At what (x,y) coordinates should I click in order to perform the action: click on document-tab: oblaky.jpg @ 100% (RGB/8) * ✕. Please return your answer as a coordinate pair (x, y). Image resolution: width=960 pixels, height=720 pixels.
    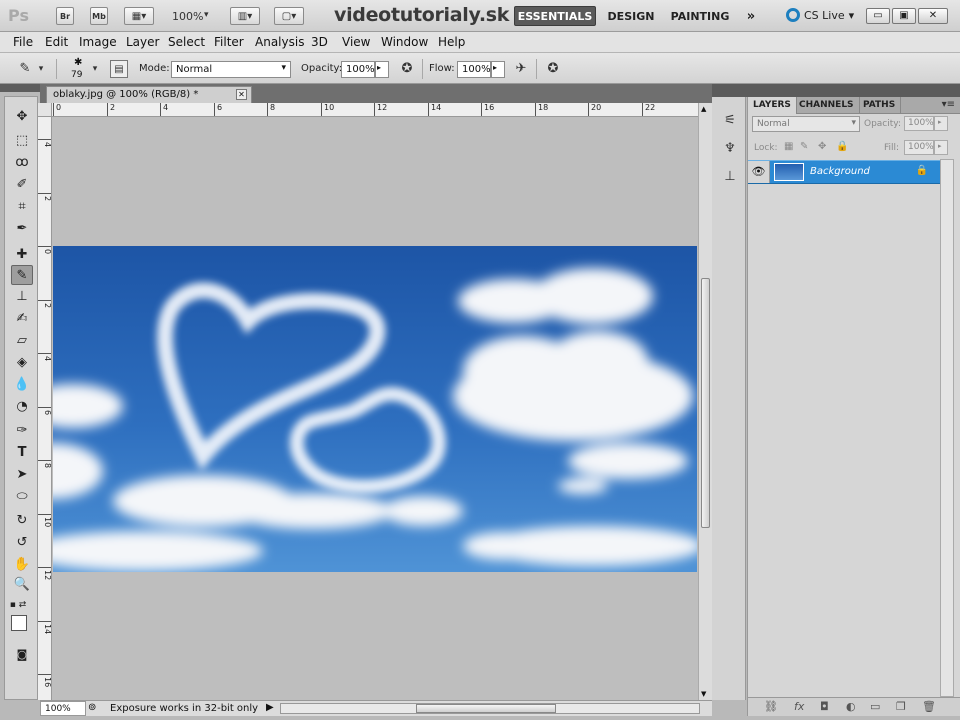
    Looking at the image, I should click on (149, 94).